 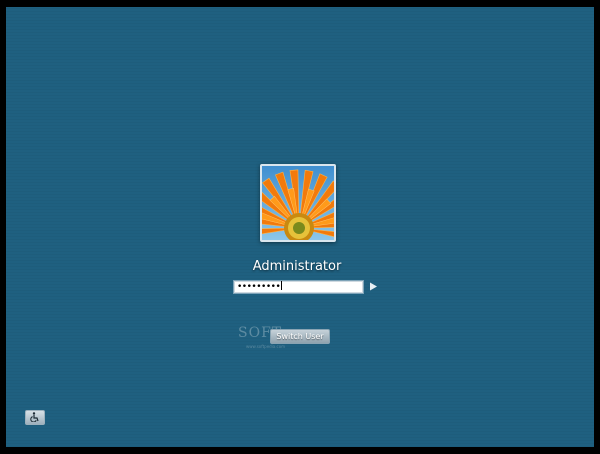 I want to click on password-masked-value: •••••••••, so click(x=259, y=287).